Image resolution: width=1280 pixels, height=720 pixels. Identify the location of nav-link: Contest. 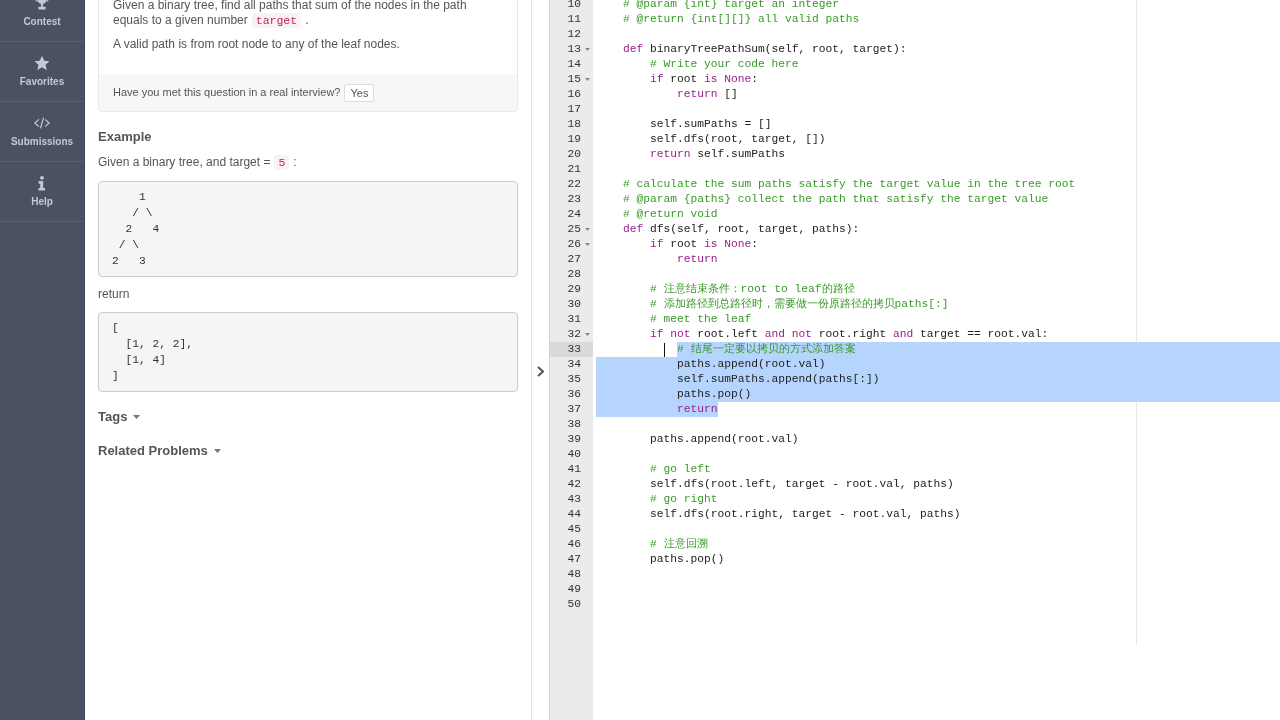
(42, 14).